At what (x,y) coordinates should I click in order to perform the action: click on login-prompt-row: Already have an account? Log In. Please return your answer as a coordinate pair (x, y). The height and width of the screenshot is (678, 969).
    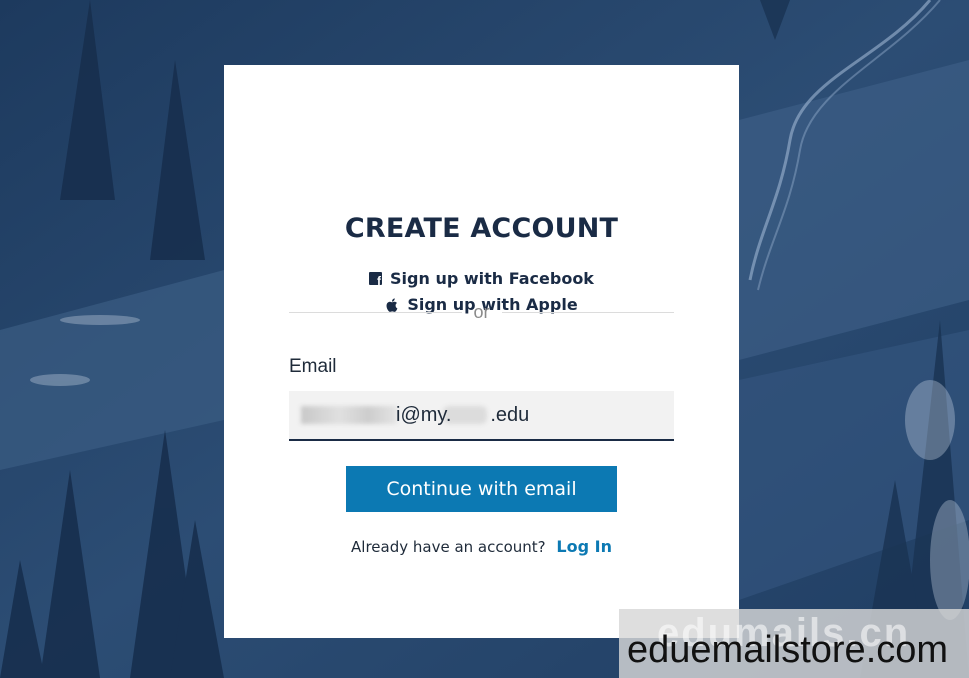
    Looking at the image, I should click on (481, 546).